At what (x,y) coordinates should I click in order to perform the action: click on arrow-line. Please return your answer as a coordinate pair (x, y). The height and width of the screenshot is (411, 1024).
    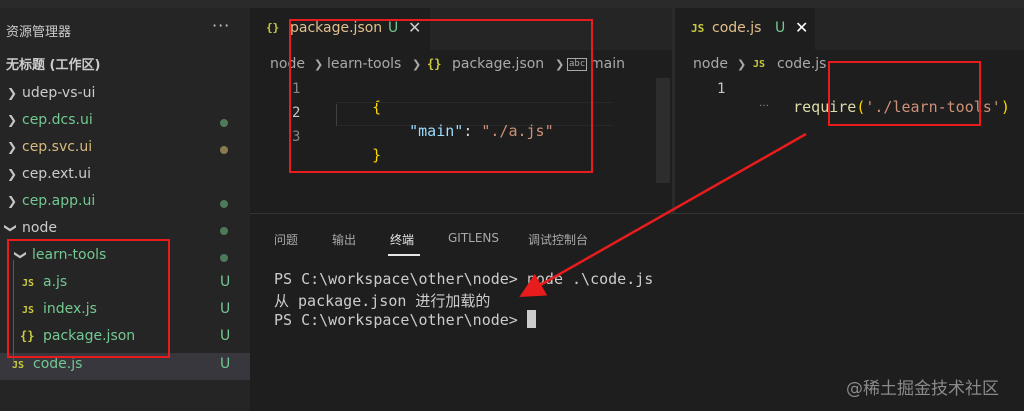
    Looking at the image, I should click on (663, 214).